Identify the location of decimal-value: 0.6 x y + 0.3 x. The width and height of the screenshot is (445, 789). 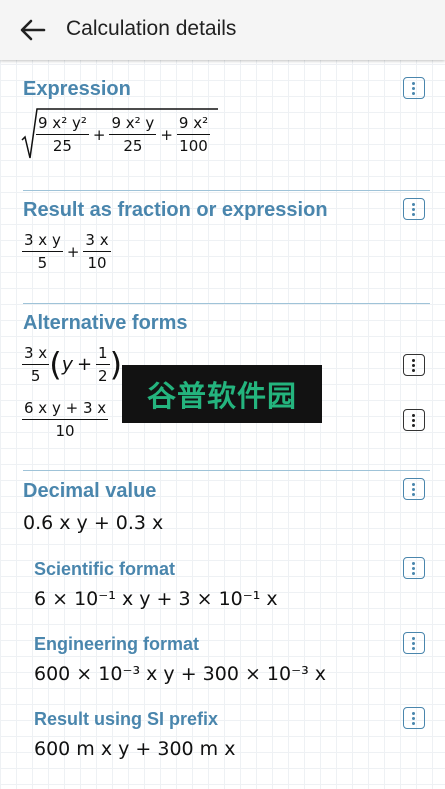
(93, 523).